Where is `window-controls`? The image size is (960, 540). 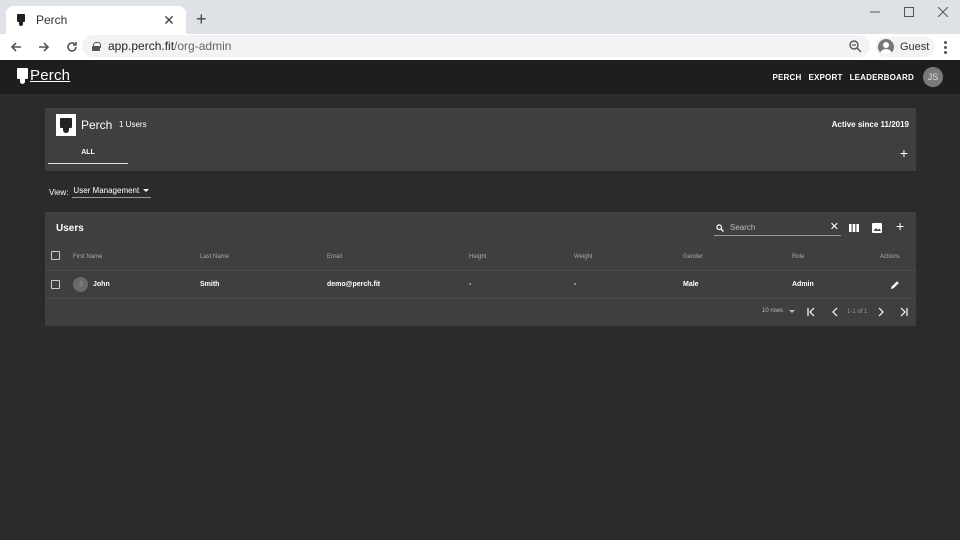 window-controls is located at coordinates (909, 12).